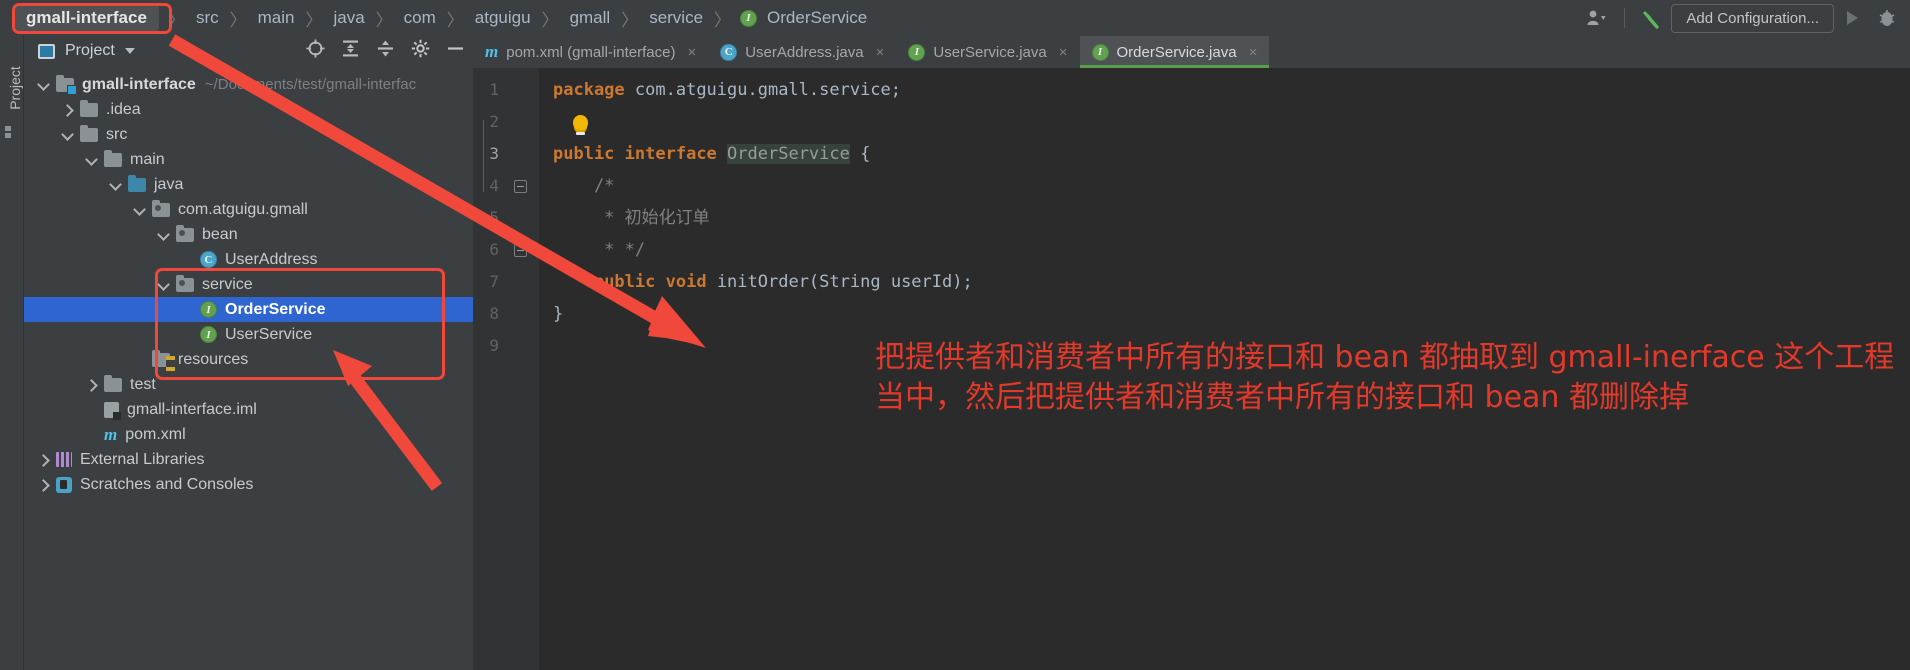 The width and height of the screenshot is (1910, 670). Describe the element at coordinates (248, 234) in the screenshot. I see `tree-node-bean: bean` at that location.